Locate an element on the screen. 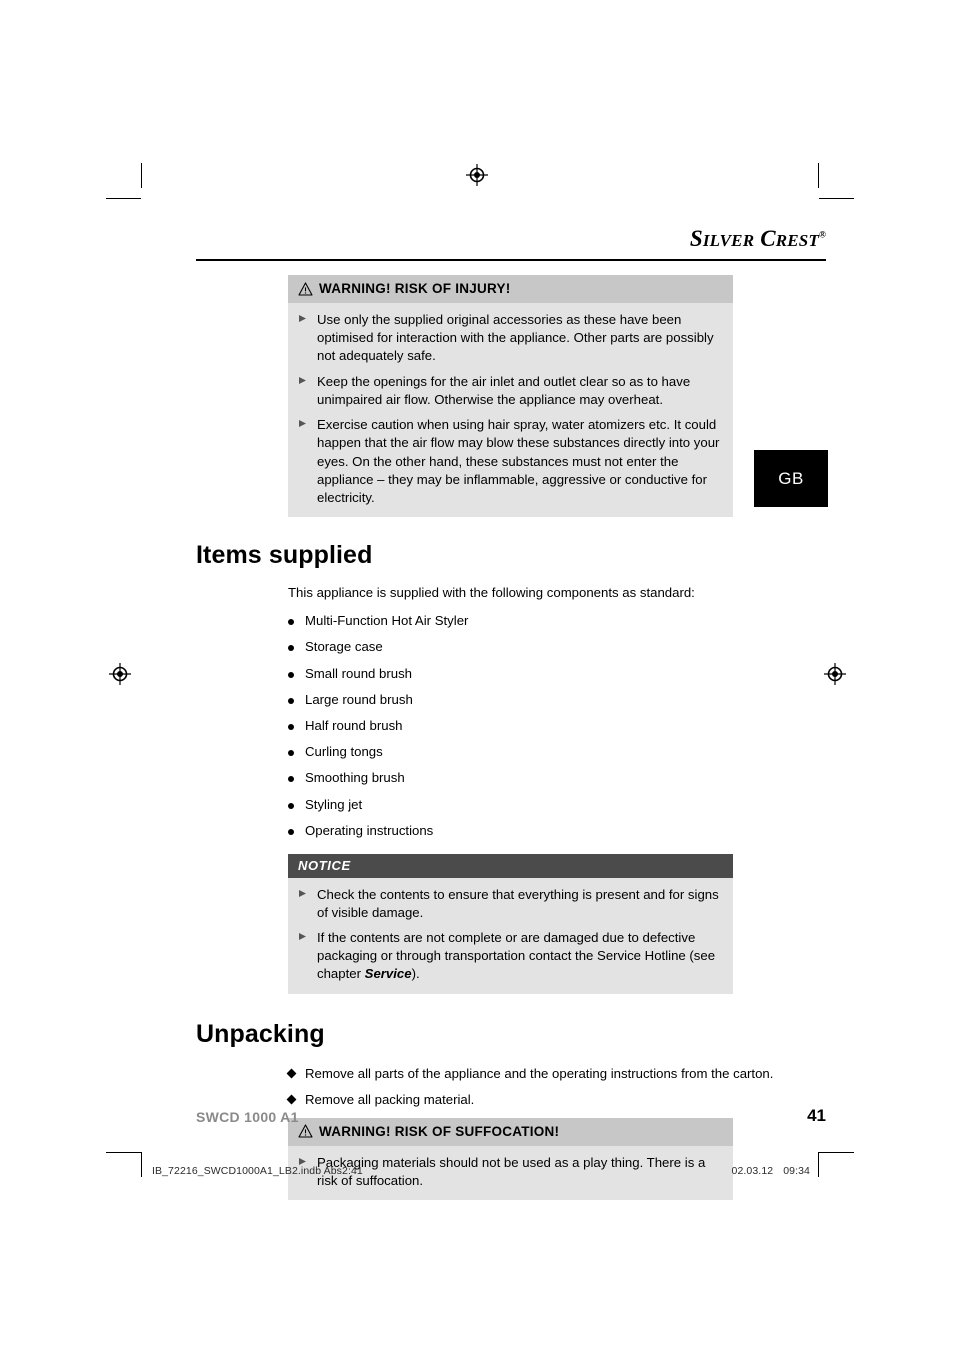 This screenshot has height=1350, width=954. registration-mark-top is located at coordinates (477, 175).